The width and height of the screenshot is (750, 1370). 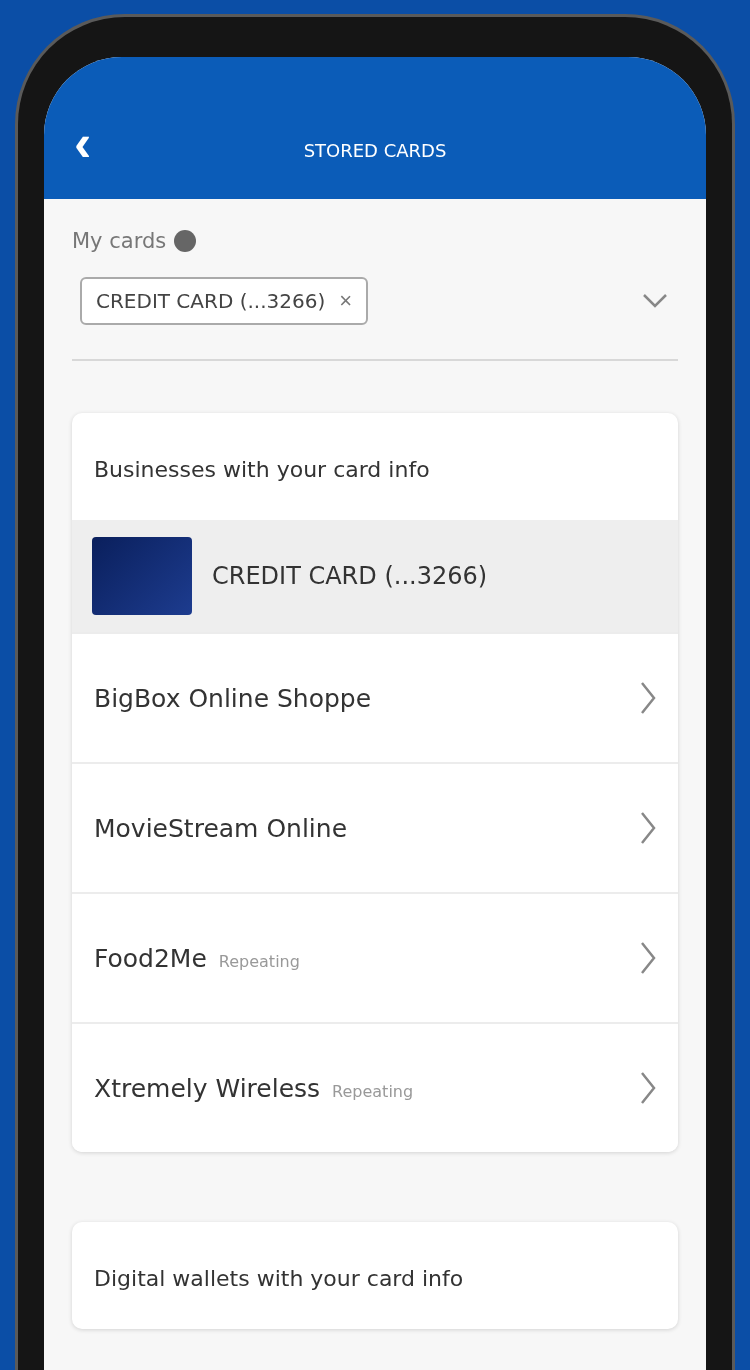 I want to click on chevron-down-icon, so click(x=655, y=301).